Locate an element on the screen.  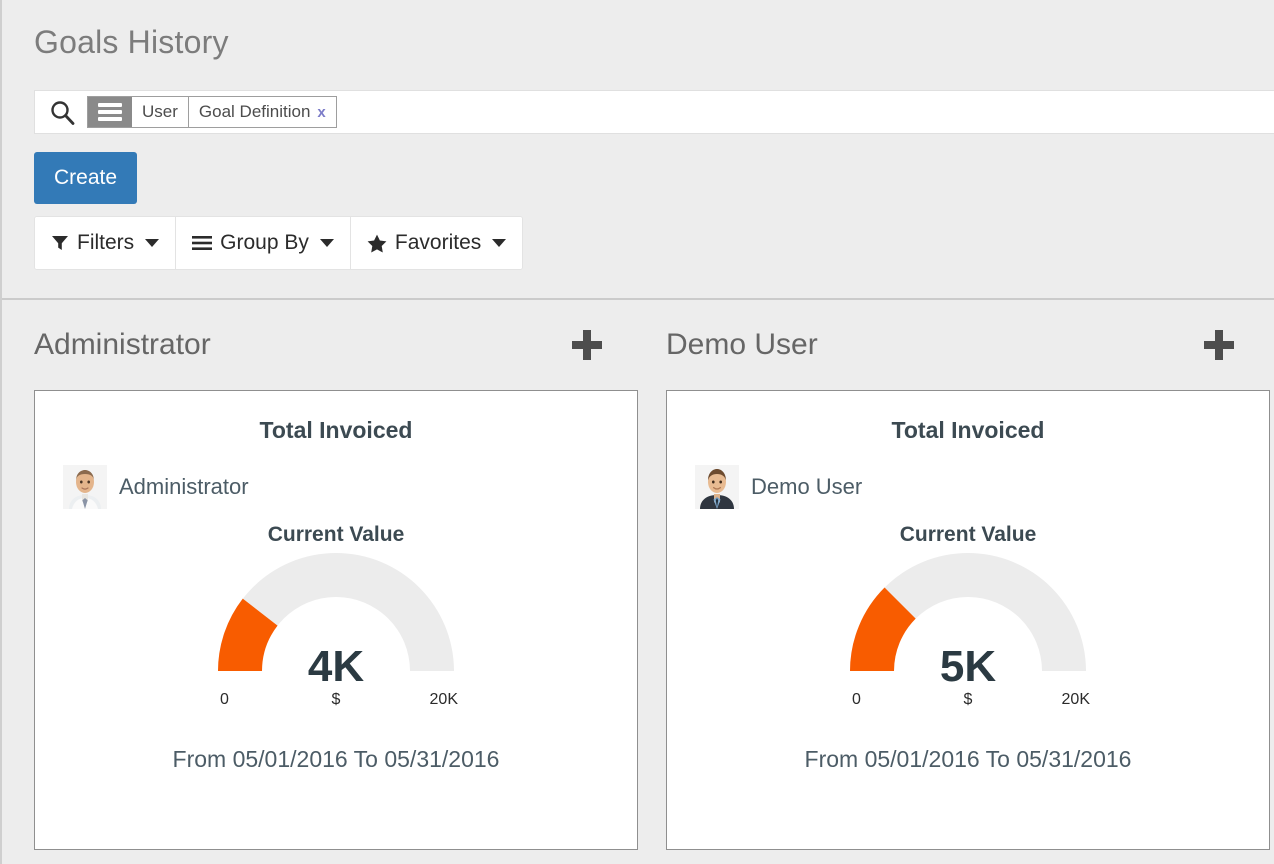
facet-value: Goal Definition x is located at coordinates (262, 112).